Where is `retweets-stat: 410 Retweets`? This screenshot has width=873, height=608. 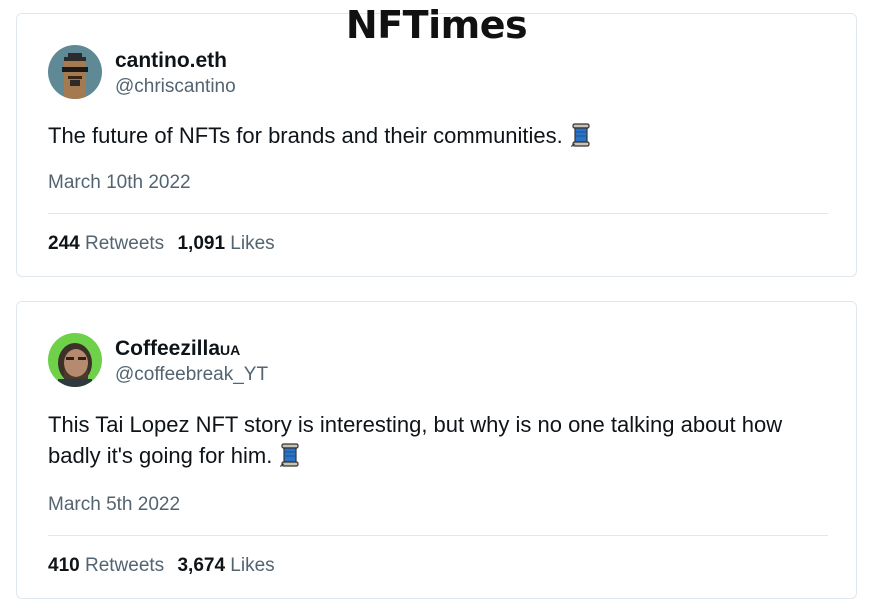
retweets-stat: 410 Retweets is located at coordinates (106, 565).